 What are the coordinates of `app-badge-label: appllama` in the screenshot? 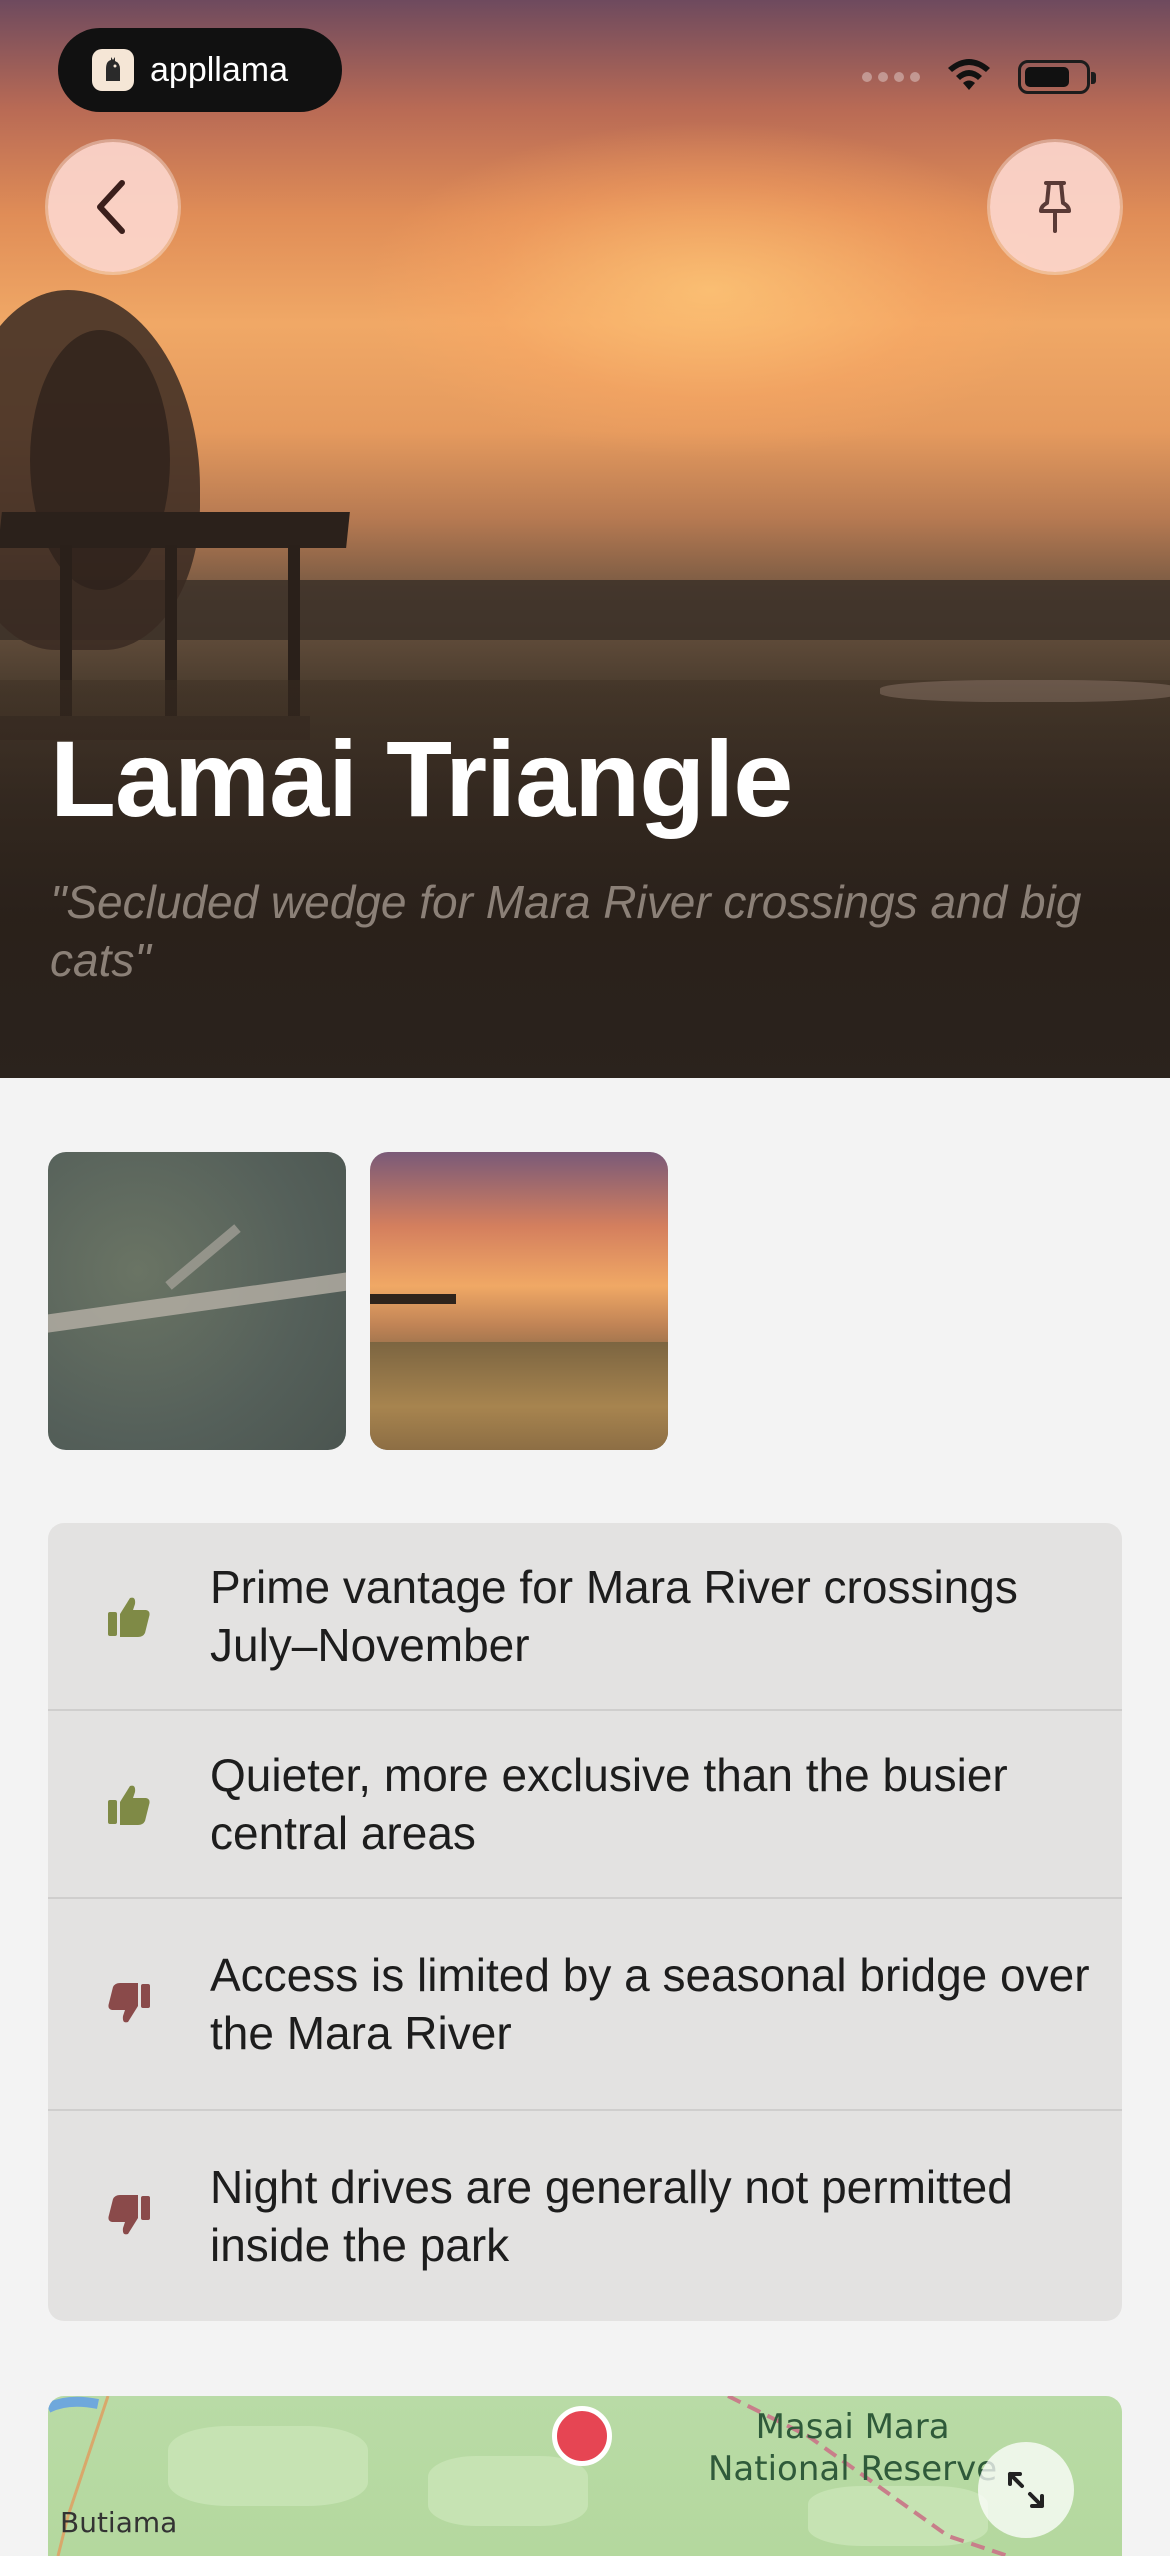 It's located at (219, 69).